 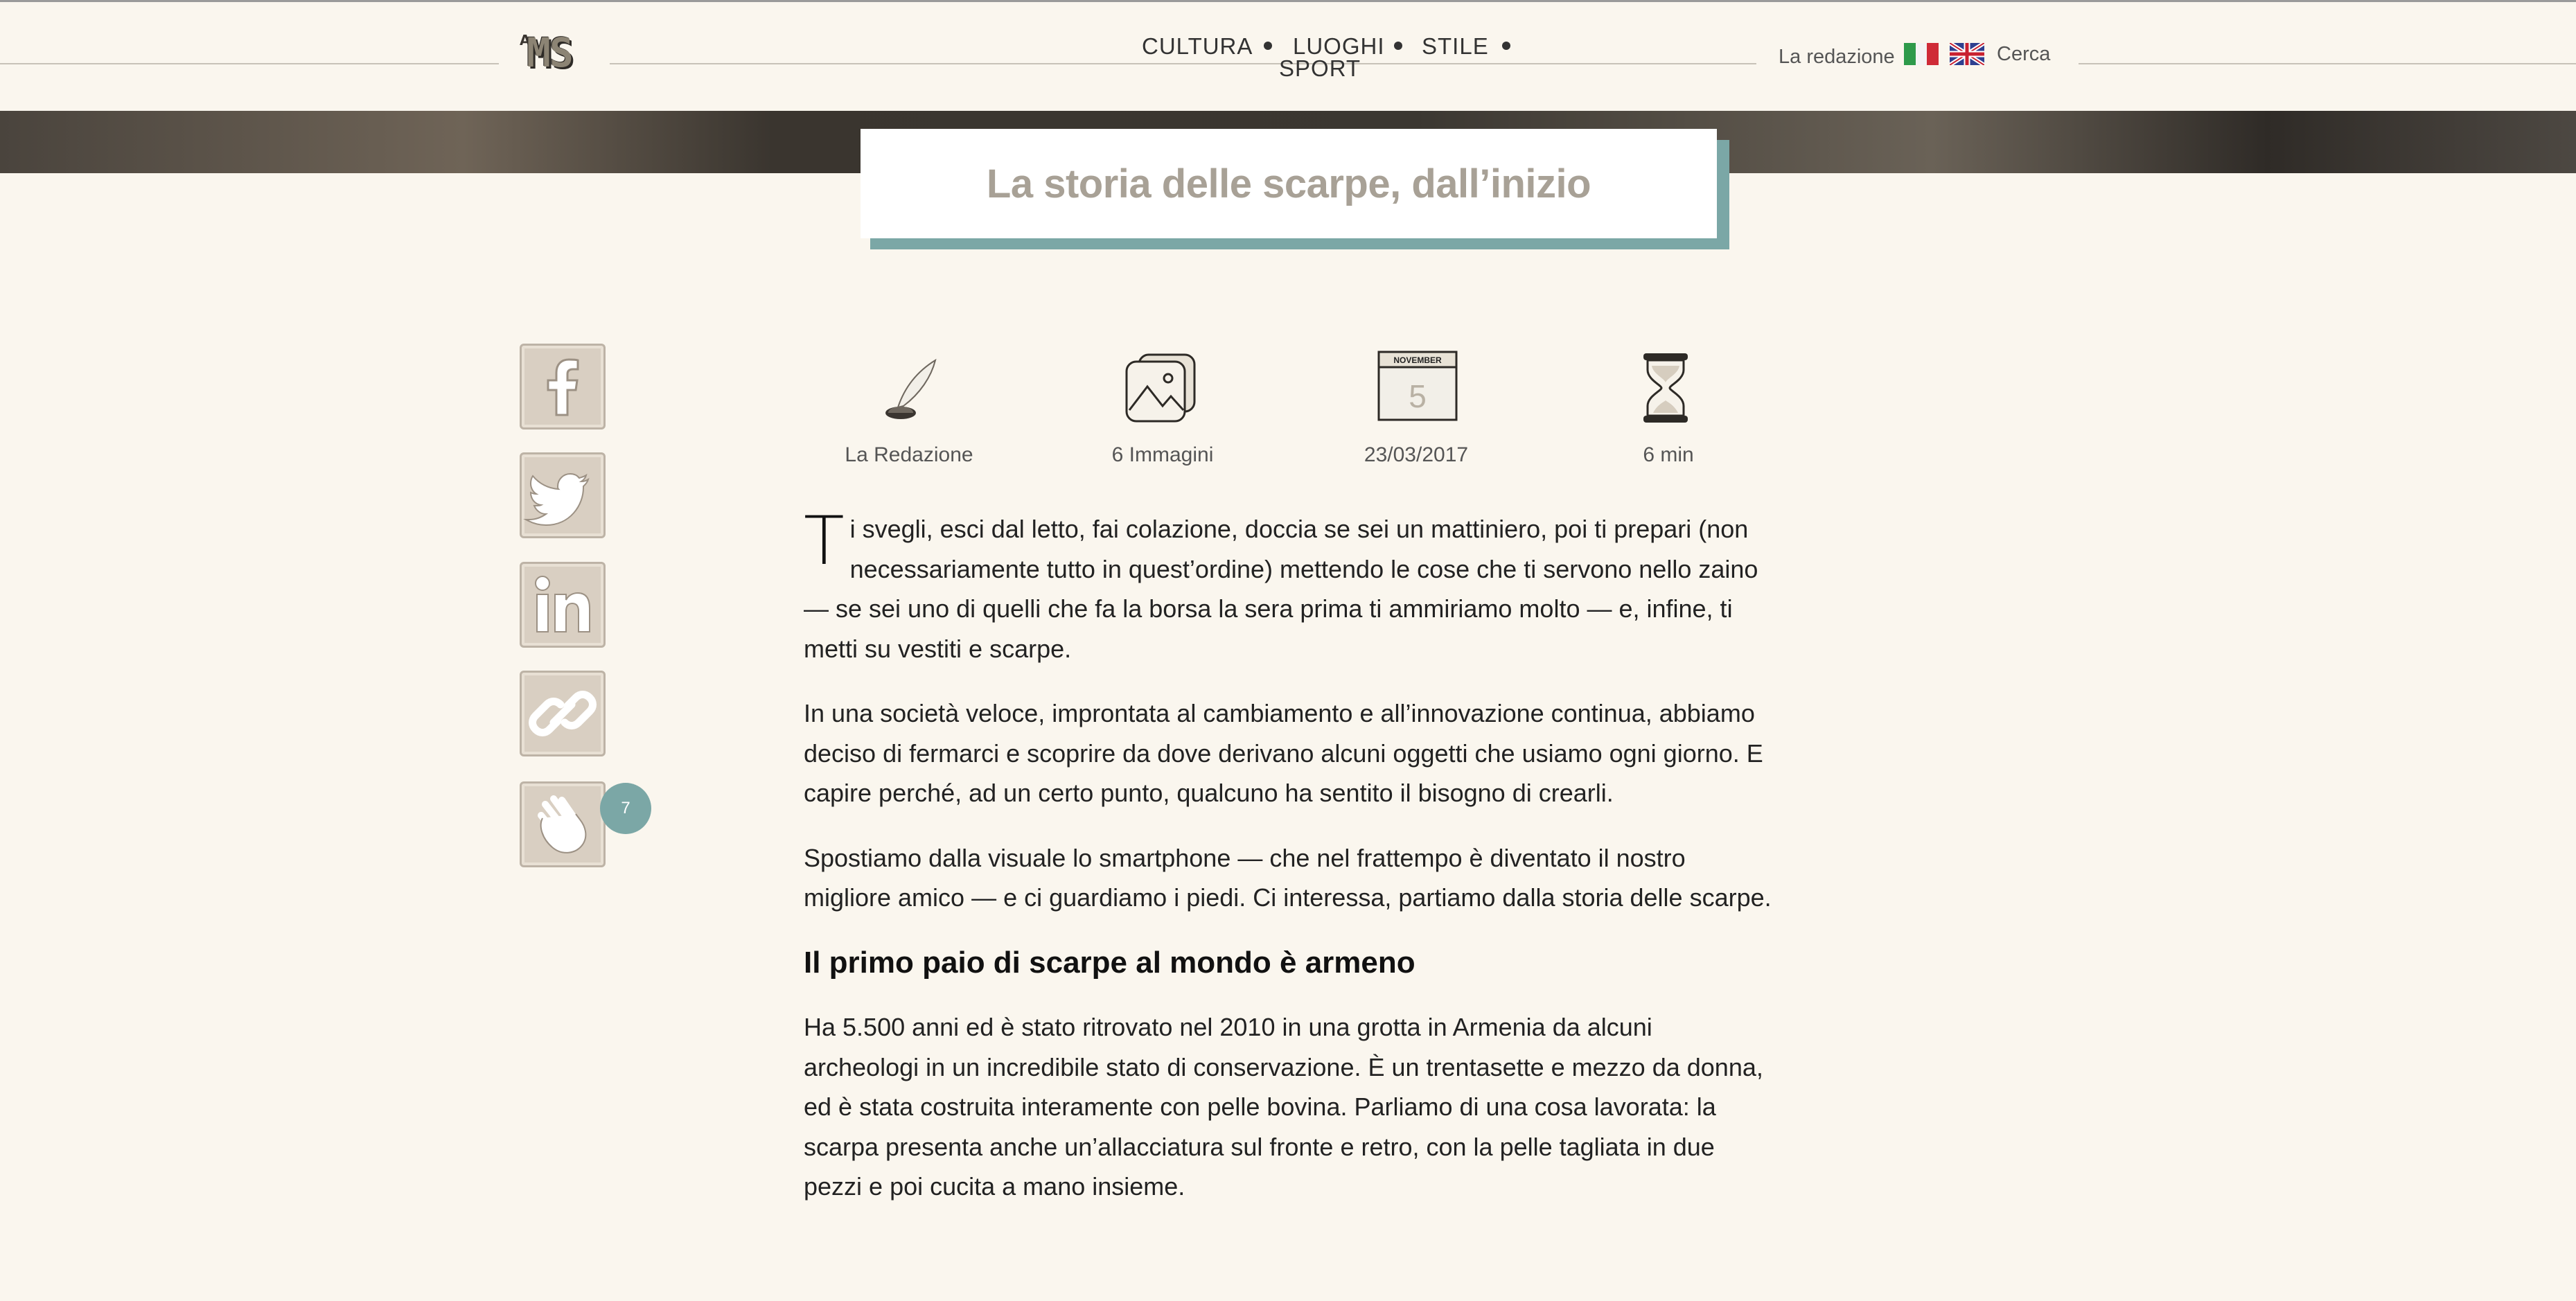 What do you see at coordinates (911, 388) in the screenshot?
I see `quill-icon` at bounding box center [911, 388].